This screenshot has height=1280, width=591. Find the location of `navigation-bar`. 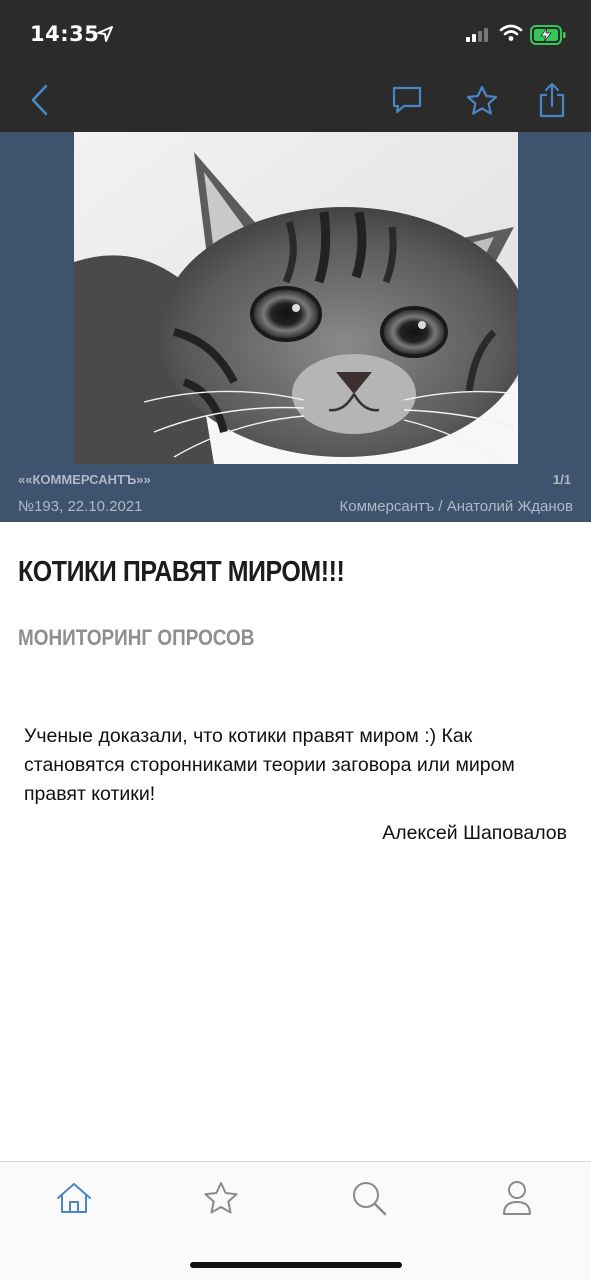

navigation-bar is located at coordinates (295, 100).